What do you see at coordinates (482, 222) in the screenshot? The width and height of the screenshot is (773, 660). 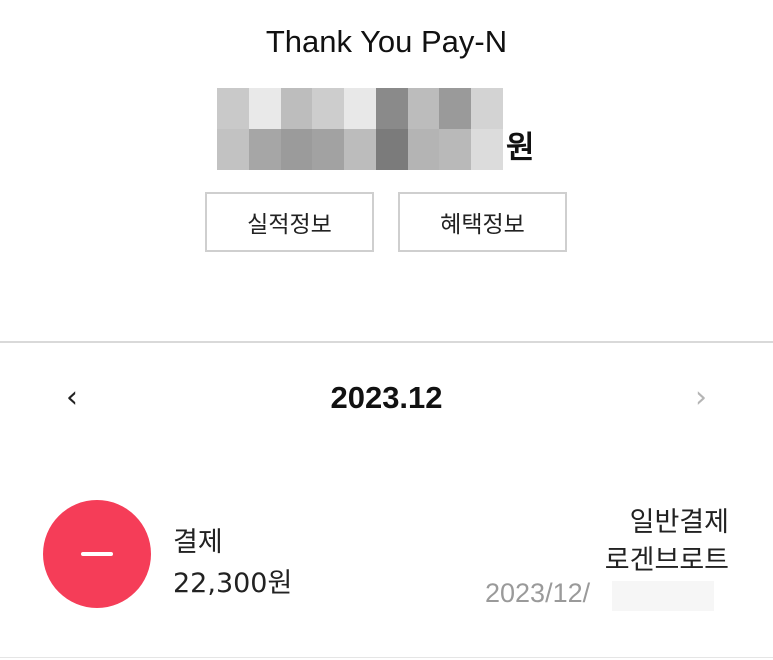 I see `benefit-info-button: 혜택정보` at bounding box center [482, 222].